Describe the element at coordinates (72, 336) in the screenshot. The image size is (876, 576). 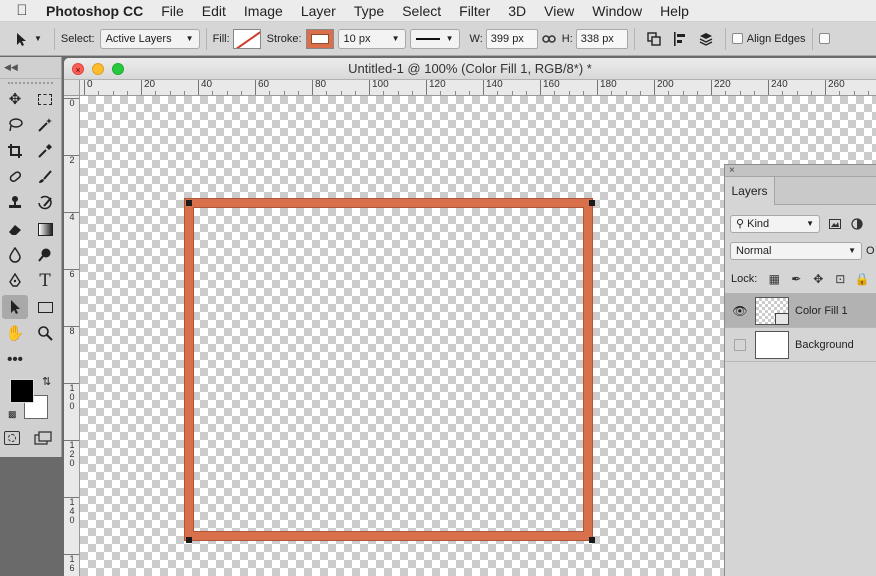
I see `vertical-ruler: 0 2 4 6 8 100 120 140 16` at that location.